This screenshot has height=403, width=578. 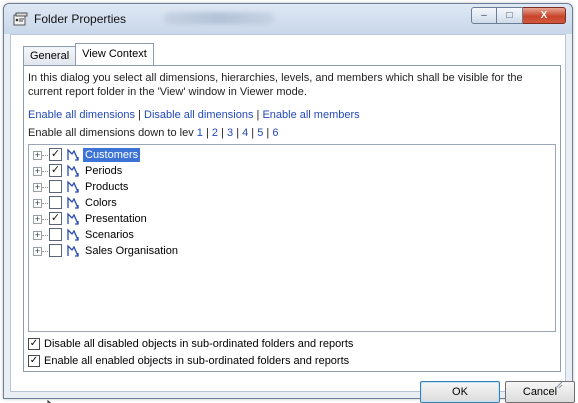 What do you see at coordinates (292, 235) in the screenshot?
I see `tree-node: + Scenarios` at bounding box center [292, 235].